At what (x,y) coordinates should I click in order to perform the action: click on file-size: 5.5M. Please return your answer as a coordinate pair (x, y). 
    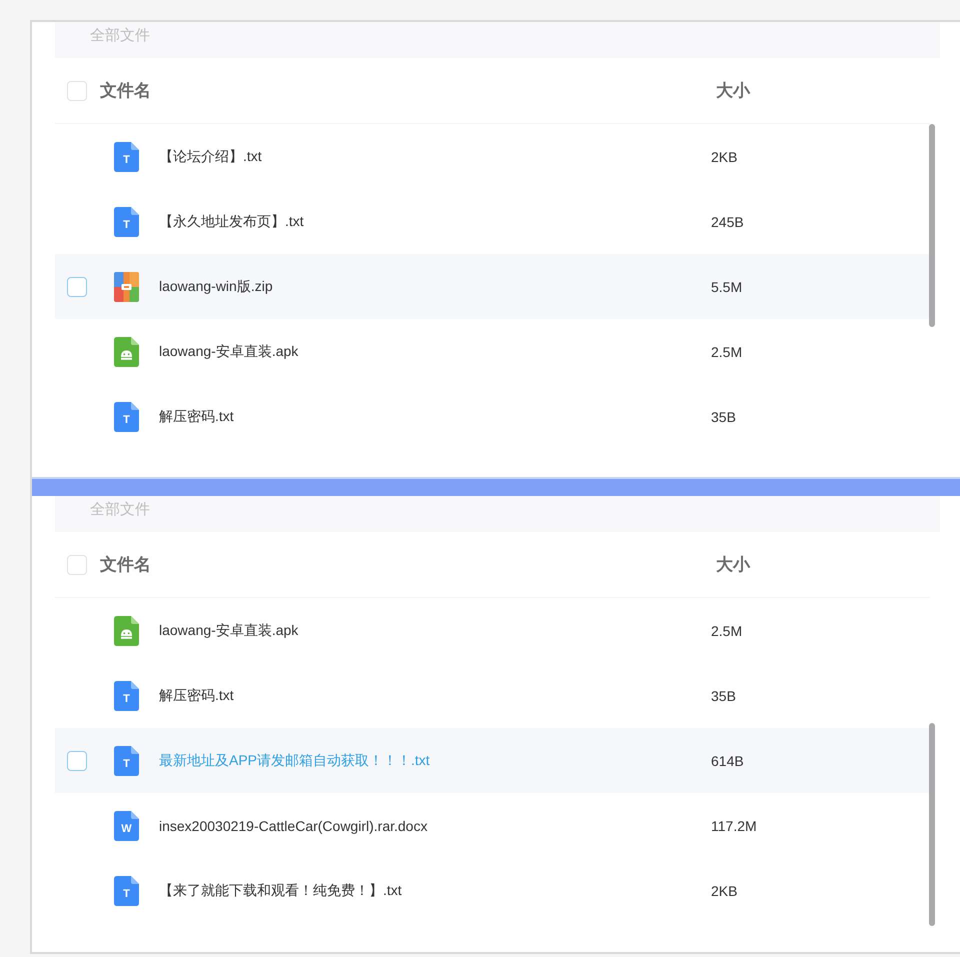
    Looking at the image, I should click on (727, 286).